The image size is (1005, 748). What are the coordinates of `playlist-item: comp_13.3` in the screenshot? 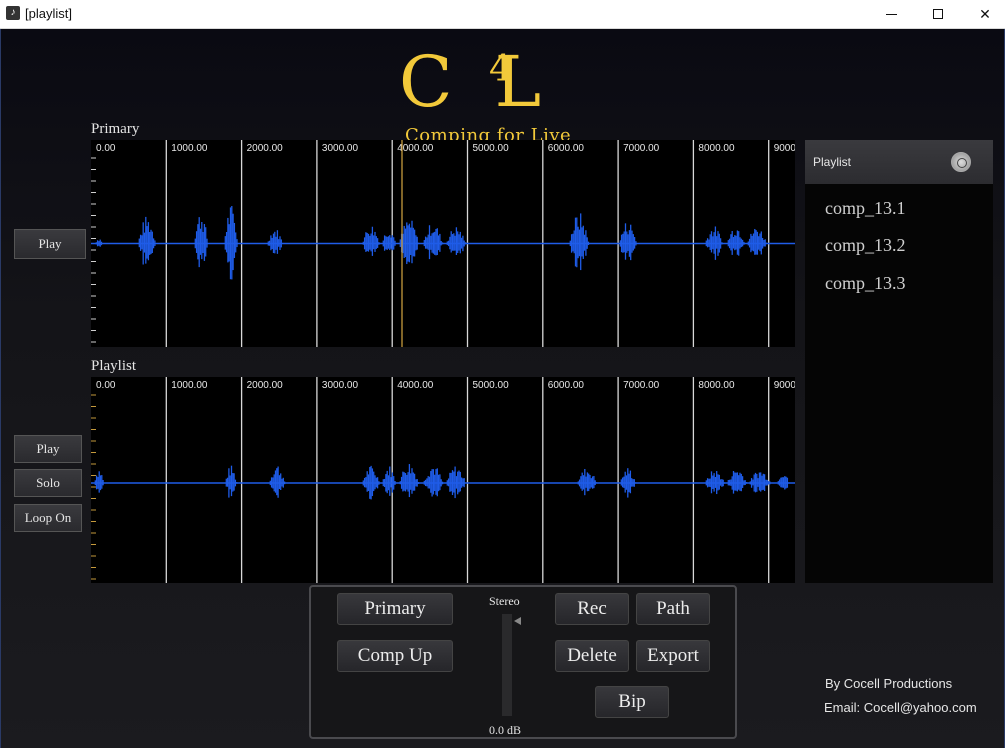 It's located at (865, 283).